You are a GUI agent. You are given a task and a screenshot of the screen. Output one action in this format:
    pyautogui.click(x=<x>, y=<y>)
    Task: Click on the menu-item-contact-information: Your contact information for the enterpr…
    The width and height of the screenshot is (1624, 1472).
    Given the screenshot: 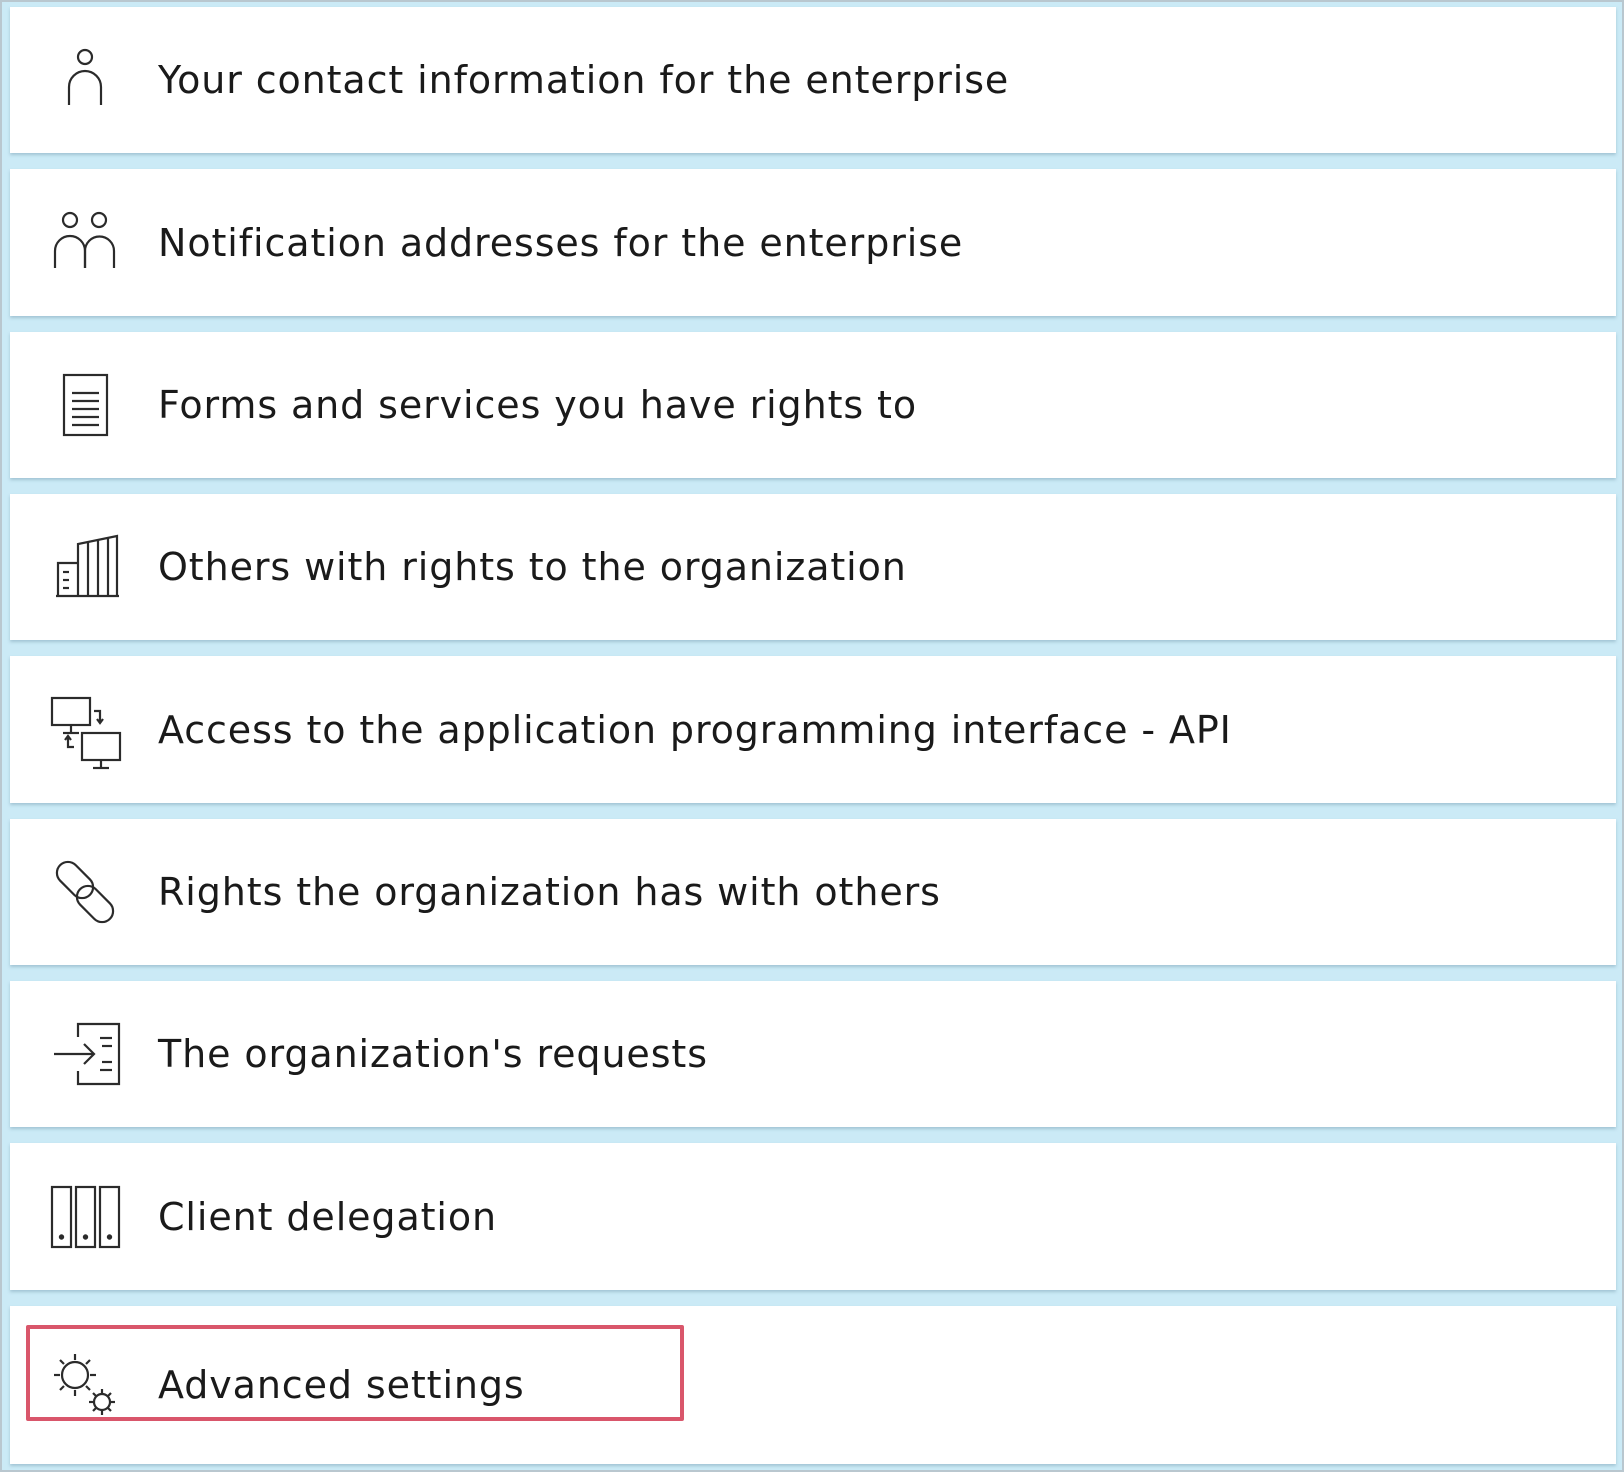 What is the action you would take?
    pyautogui.click(x=813, y=80)
    